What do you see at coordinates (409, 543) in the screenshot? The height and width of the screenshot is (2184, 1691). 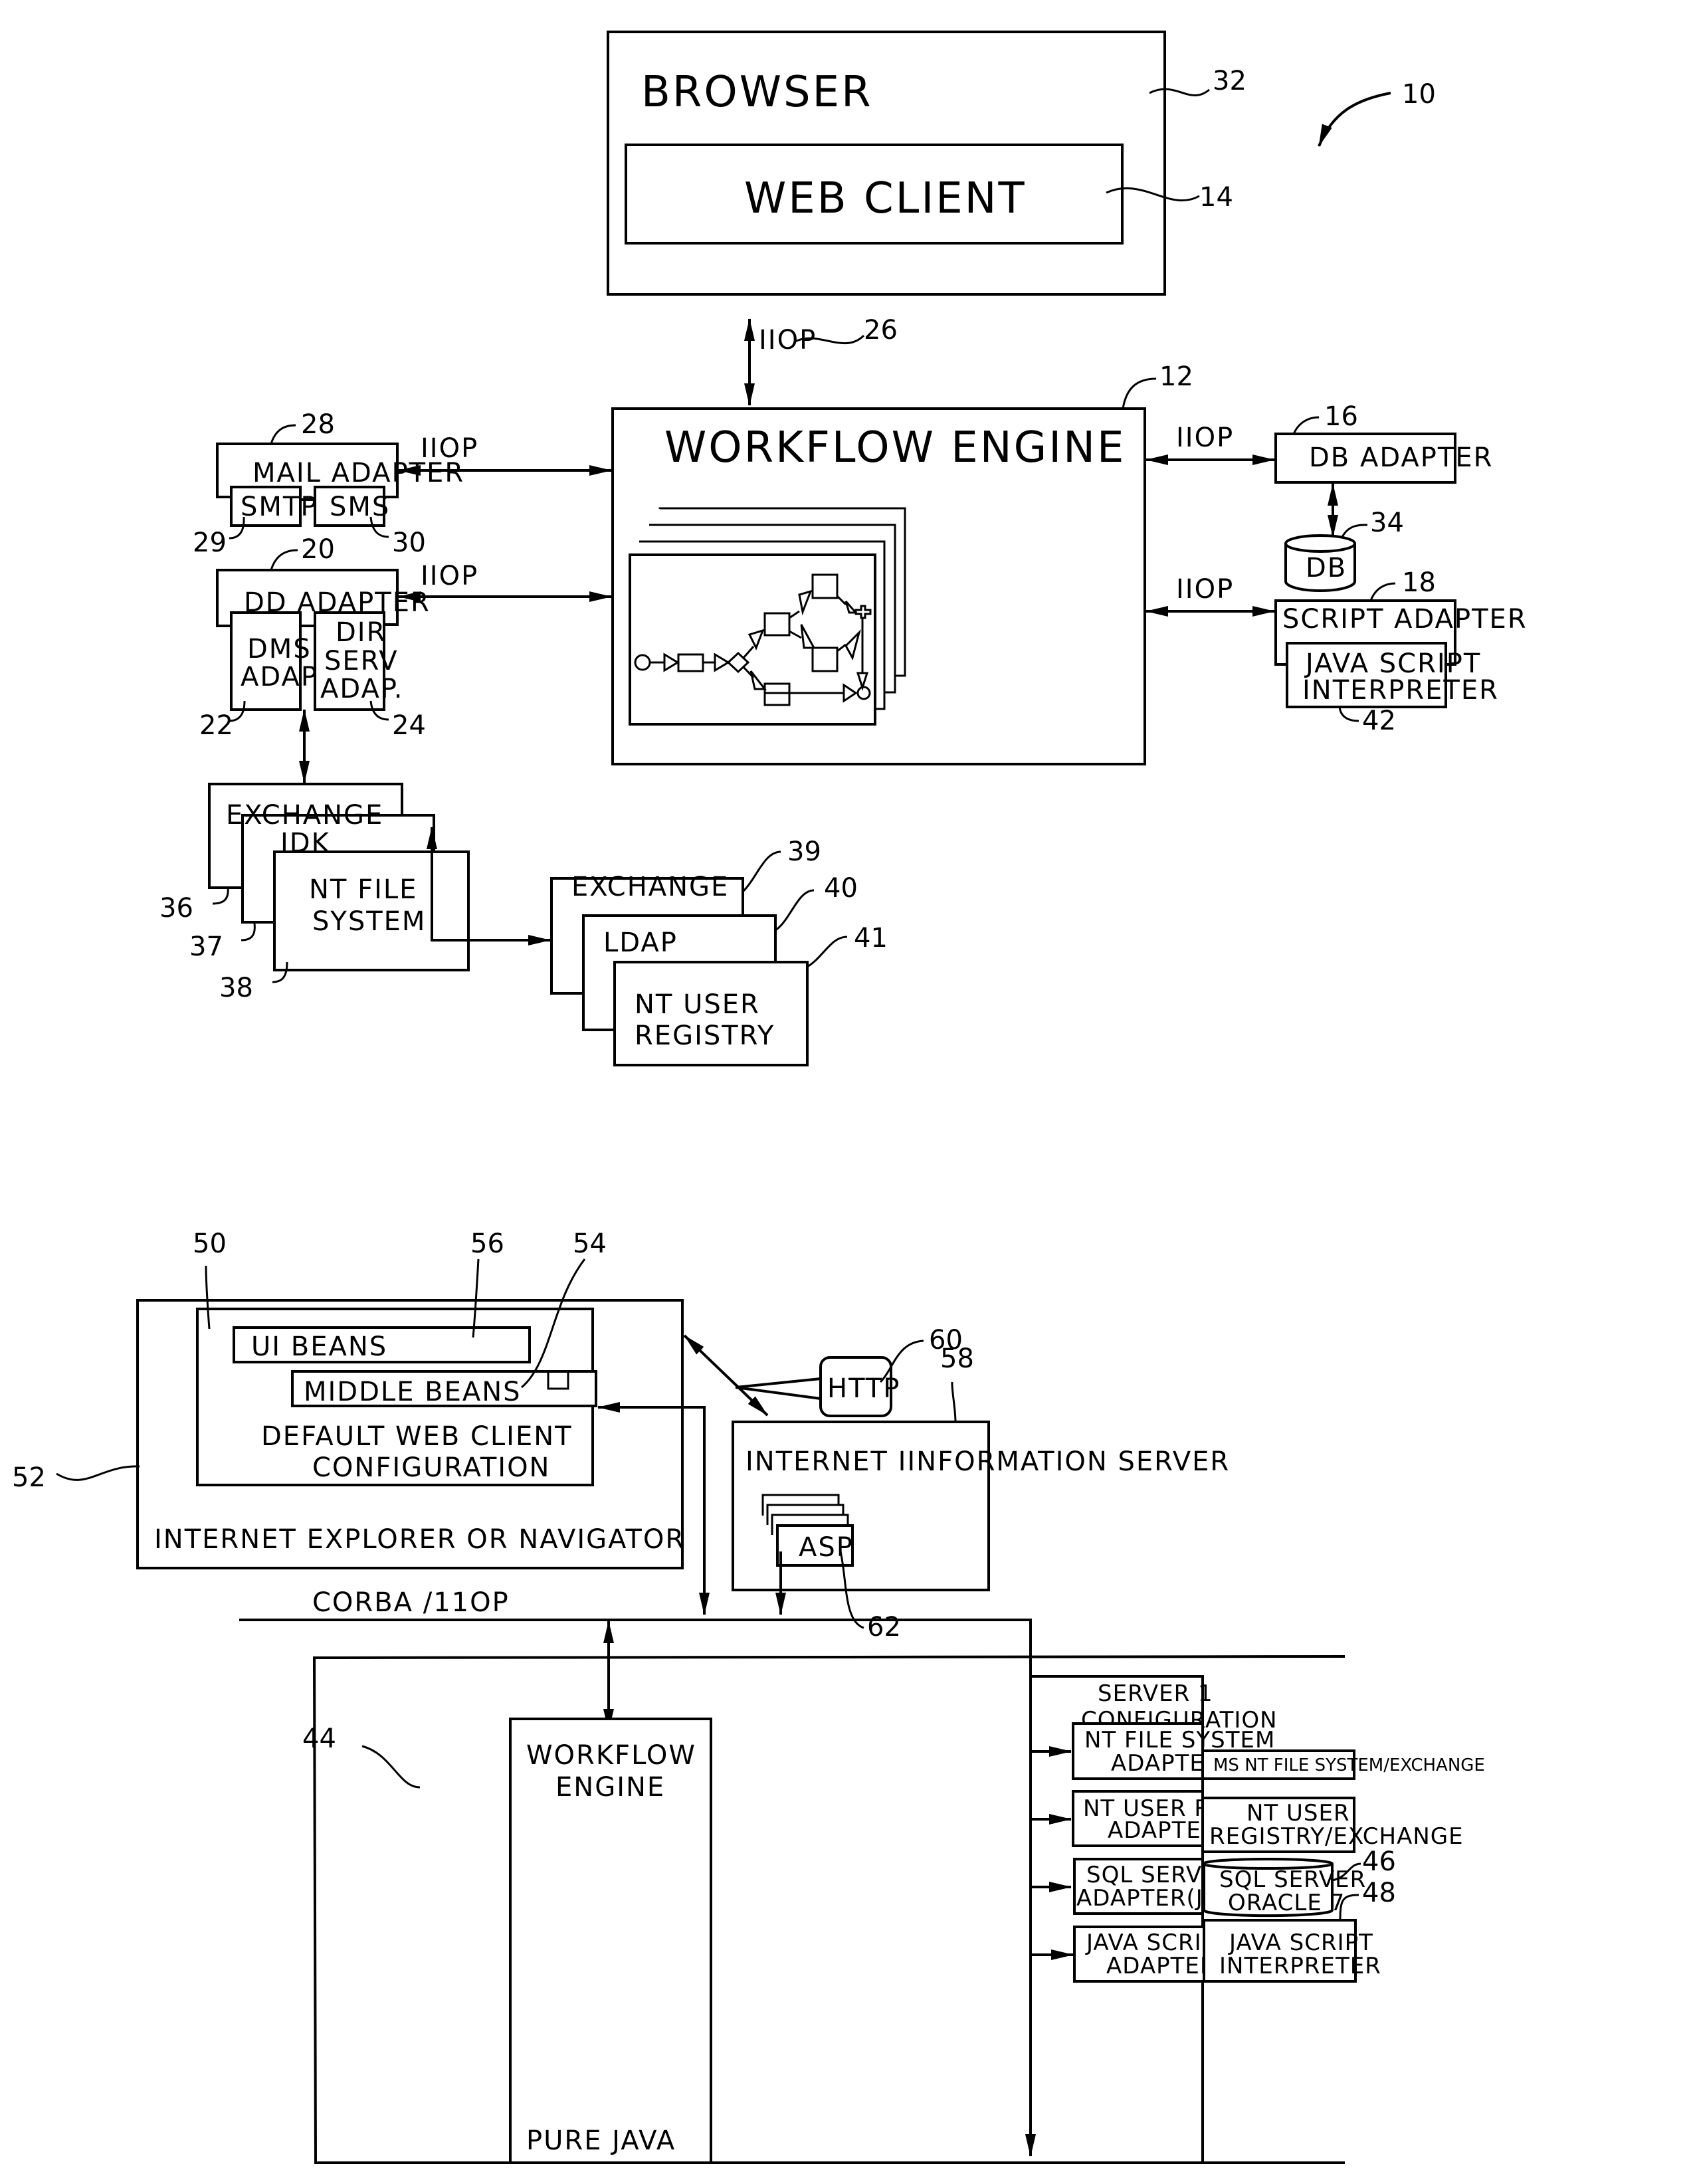 I see `ref-30: 30` at bounding box center [409, 543].